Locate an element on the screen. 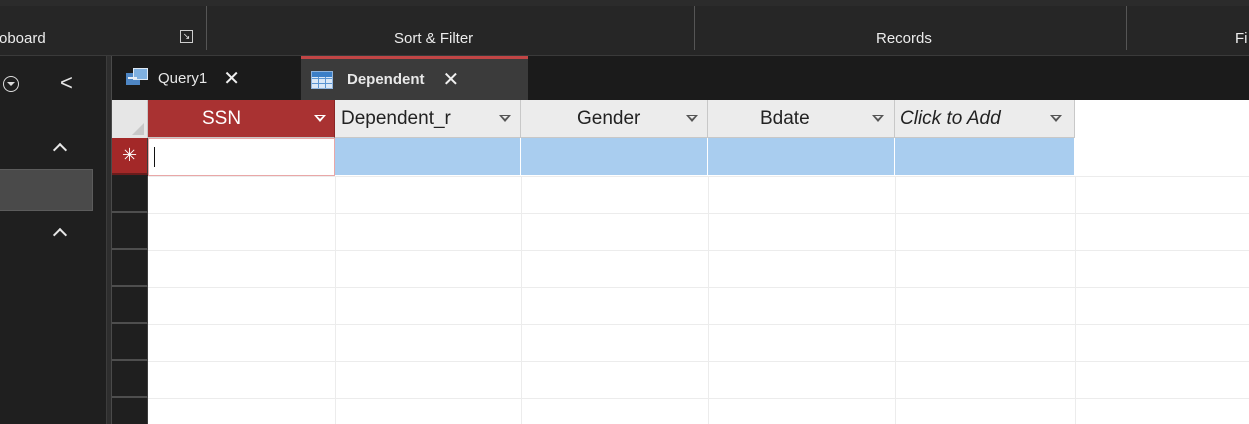  cell-ssn-new is located at coordinates (241, 157).